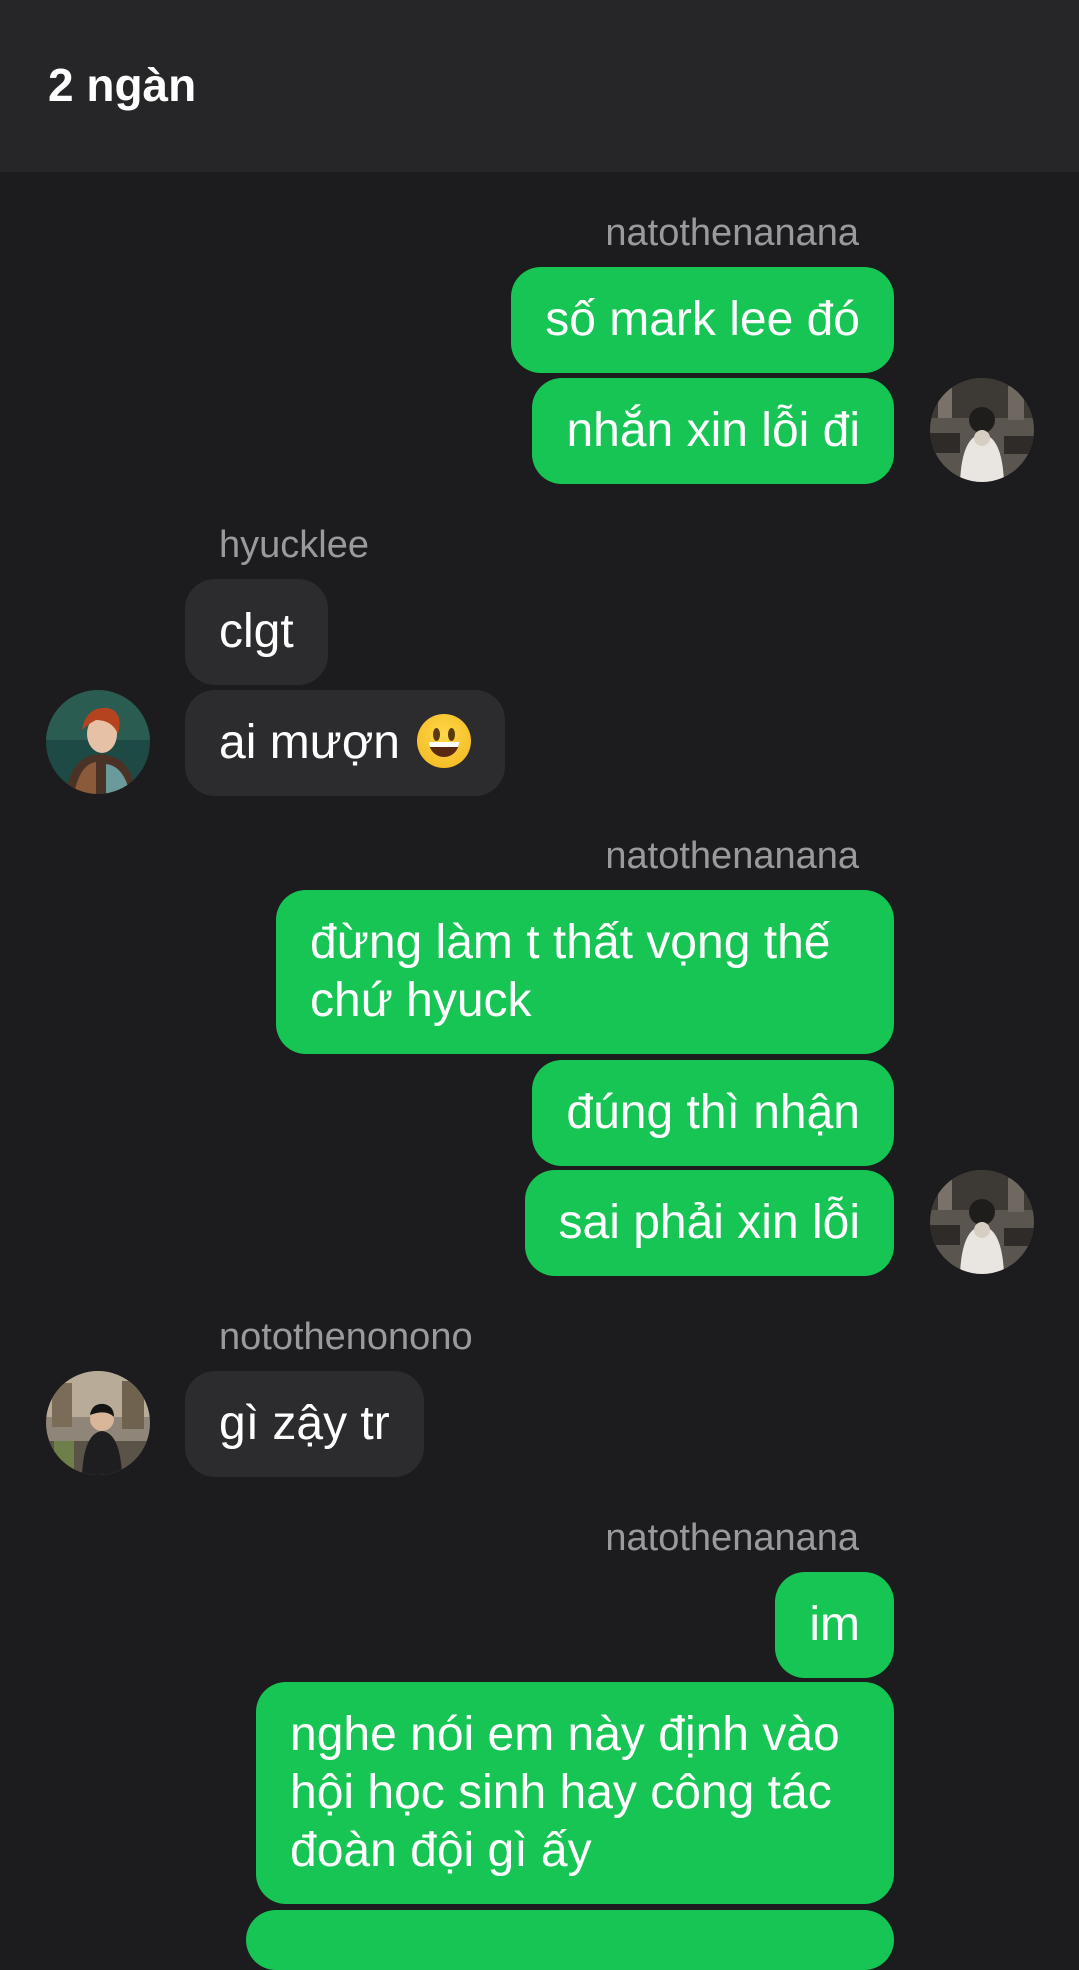  I want to click on message-line: đừng làm t thất vọng thế, so click(570, 942).